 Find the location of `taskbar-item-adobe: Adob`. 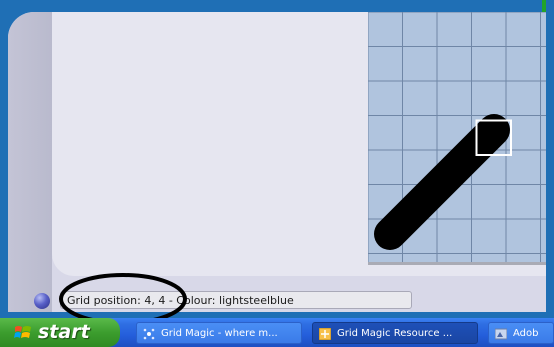

taskbar-item-adobe: Adob is located at coordinates (521, 333).